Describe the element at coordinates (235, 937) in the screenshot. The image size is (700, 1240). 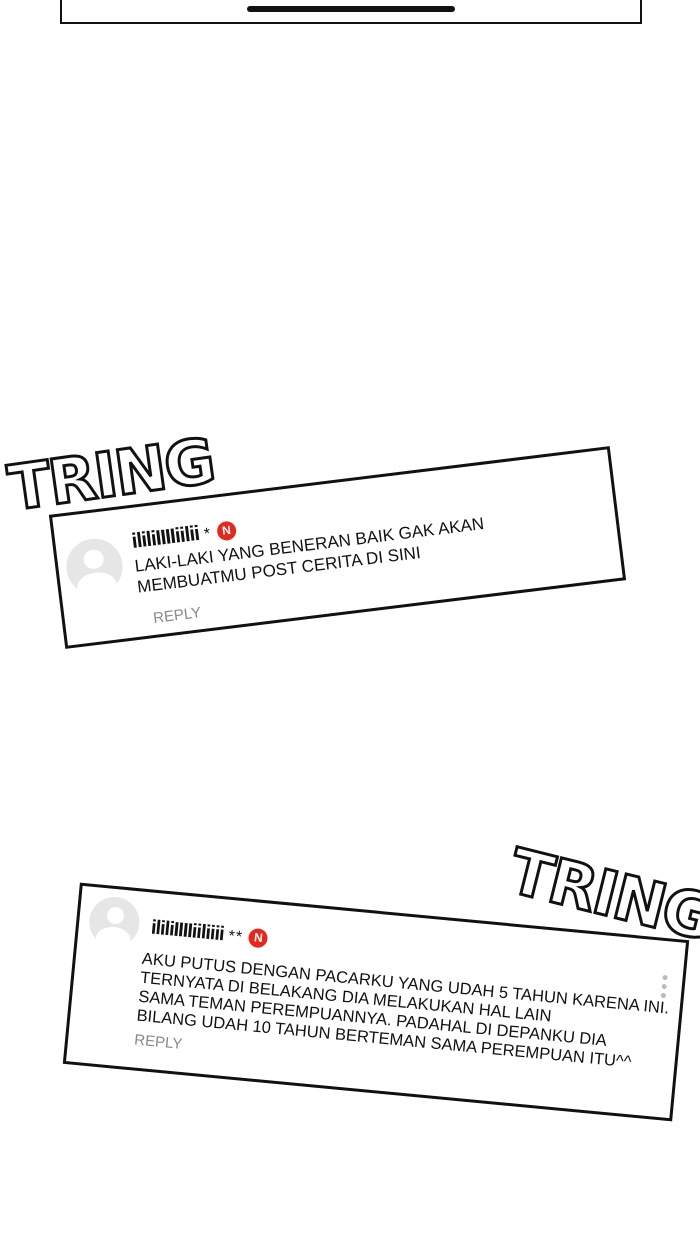
I see `username-suffix: **` at that location.